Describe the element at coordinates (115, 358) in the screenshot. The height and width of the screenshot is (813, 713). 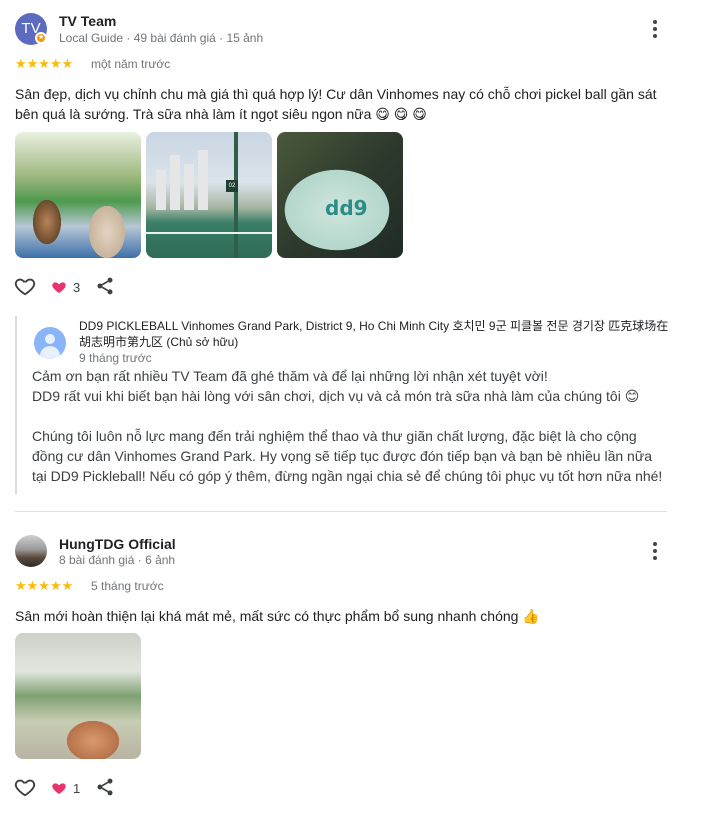
I see `reply-time: 9 tháng trước` at that location.